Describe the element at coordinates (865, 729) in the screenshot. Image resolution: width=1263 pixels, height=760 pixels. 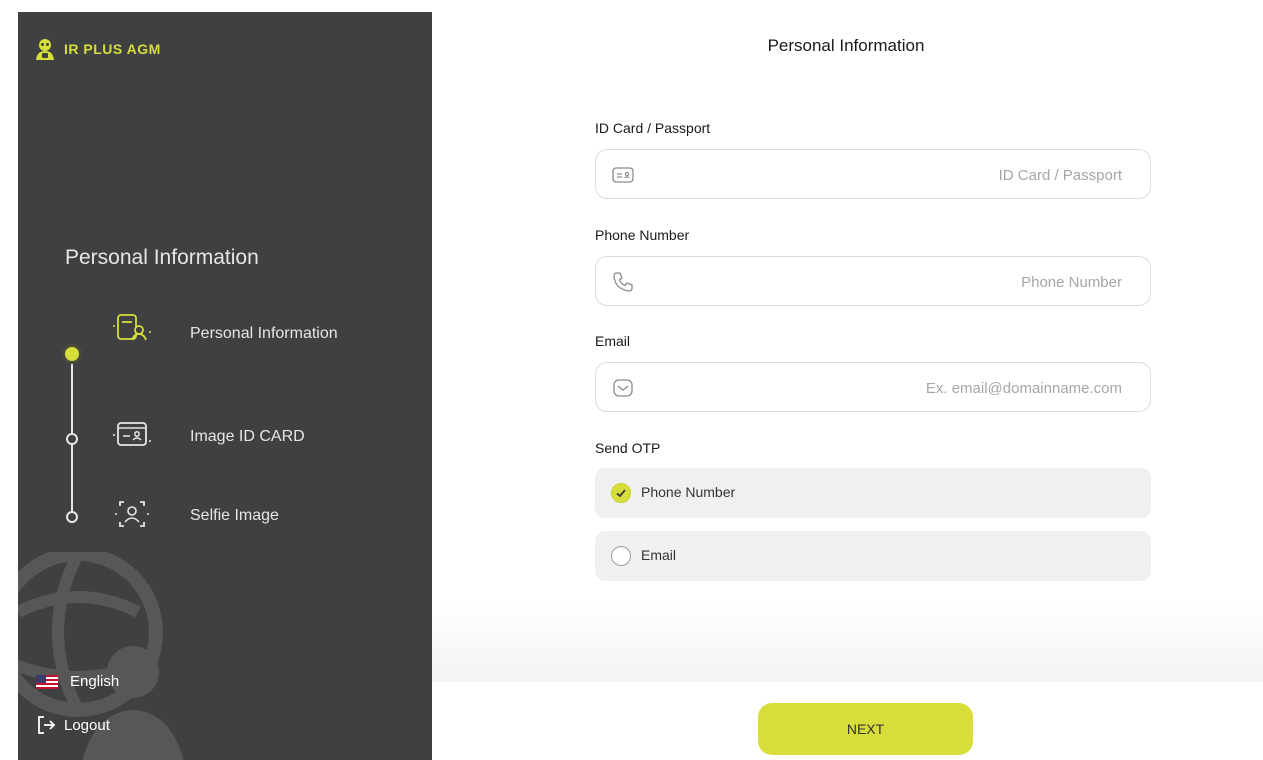
I see `next-button: NEXT` at that location.